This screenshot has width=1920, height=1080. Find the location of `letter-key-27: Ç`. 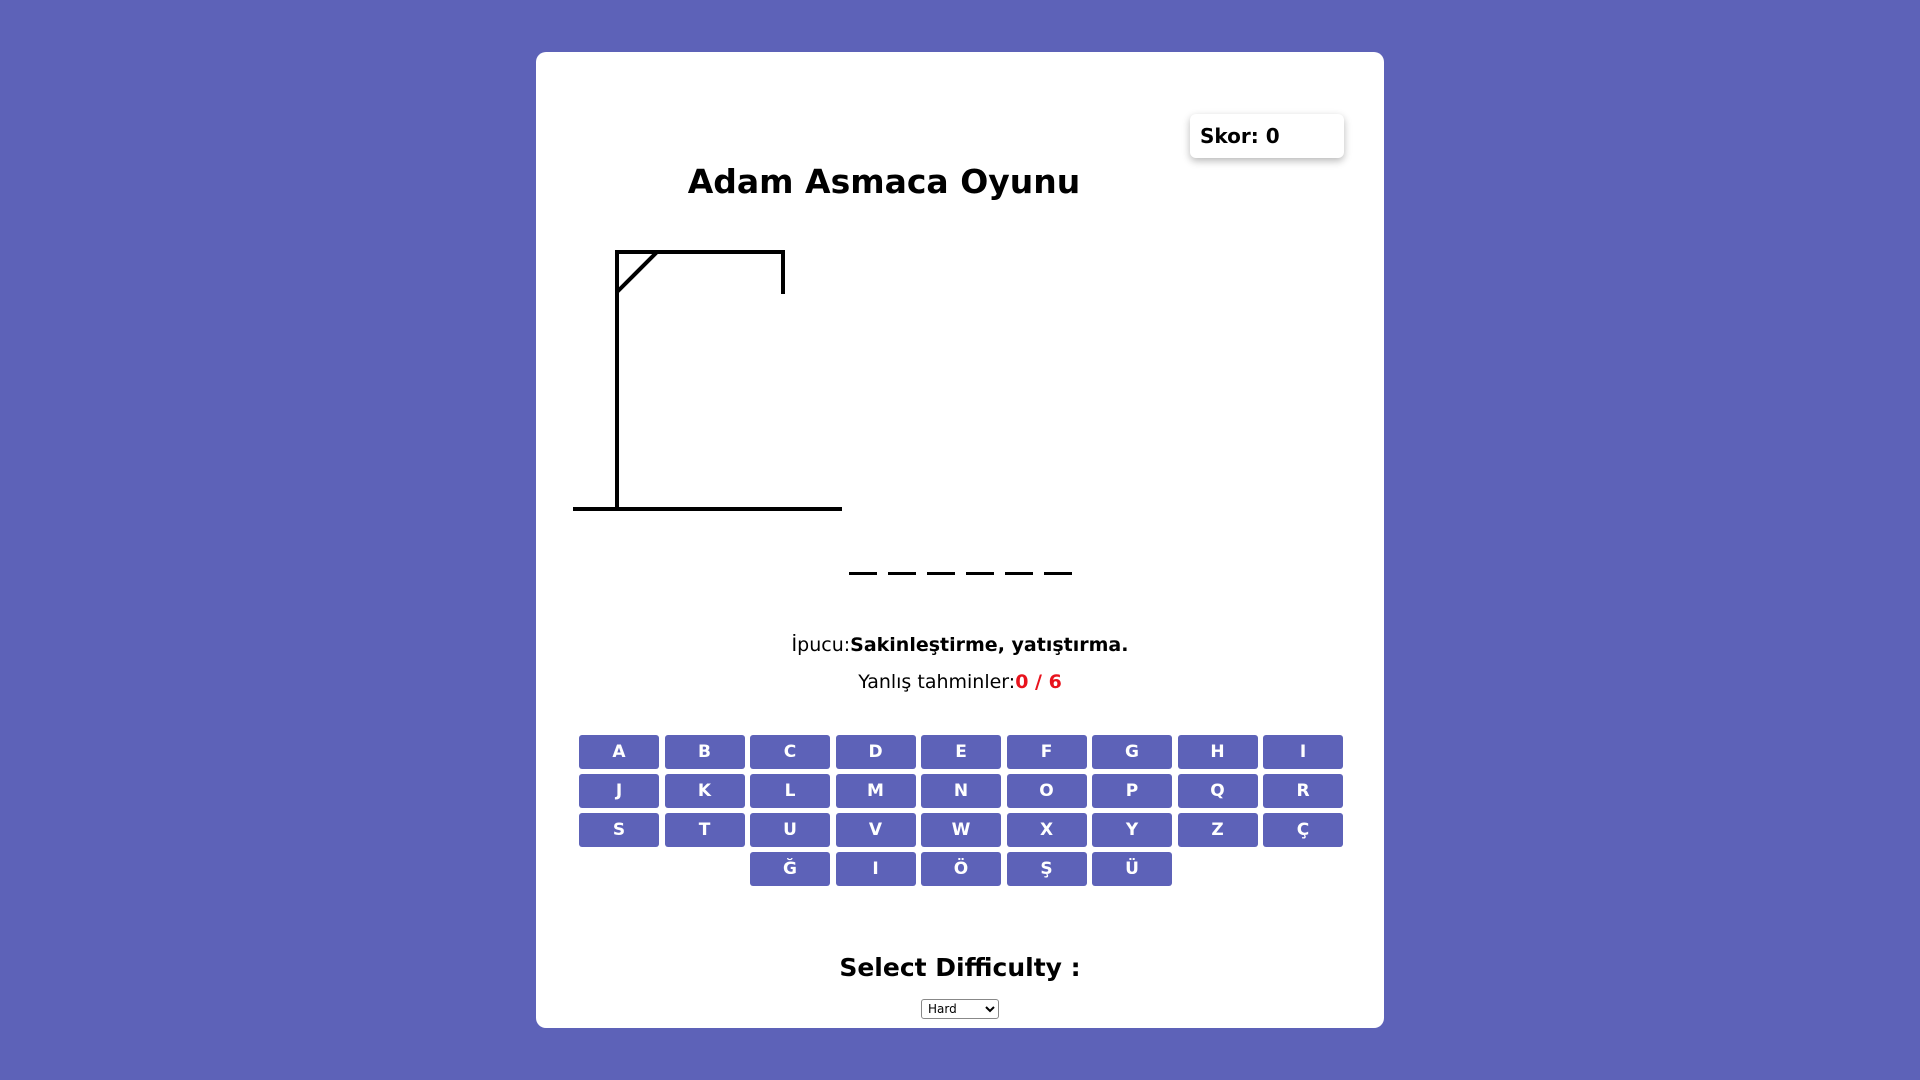

letter-key-27: Ç is located at coordinates (1303, 830).